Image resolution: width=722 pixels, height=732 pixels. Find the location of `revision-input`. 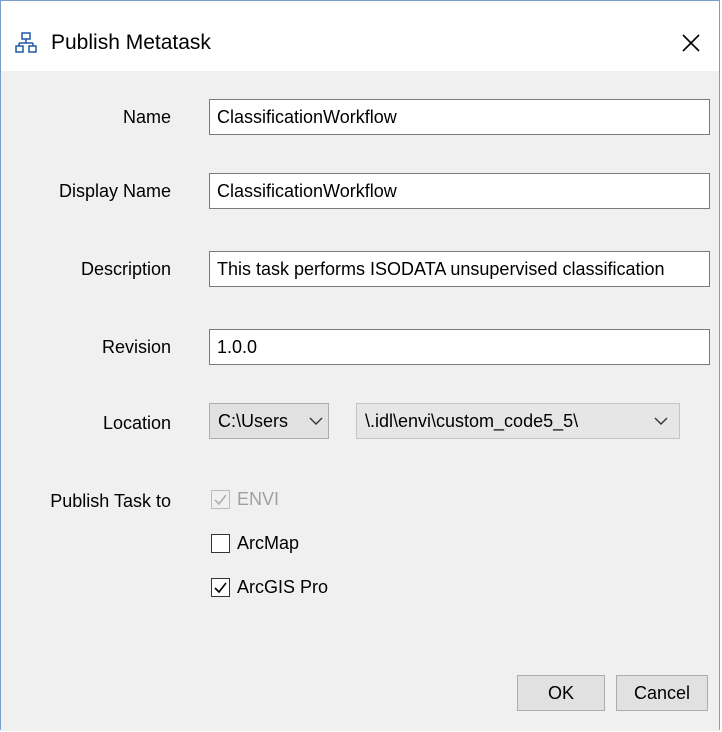

revision-input is located at coordinates (459, 347).